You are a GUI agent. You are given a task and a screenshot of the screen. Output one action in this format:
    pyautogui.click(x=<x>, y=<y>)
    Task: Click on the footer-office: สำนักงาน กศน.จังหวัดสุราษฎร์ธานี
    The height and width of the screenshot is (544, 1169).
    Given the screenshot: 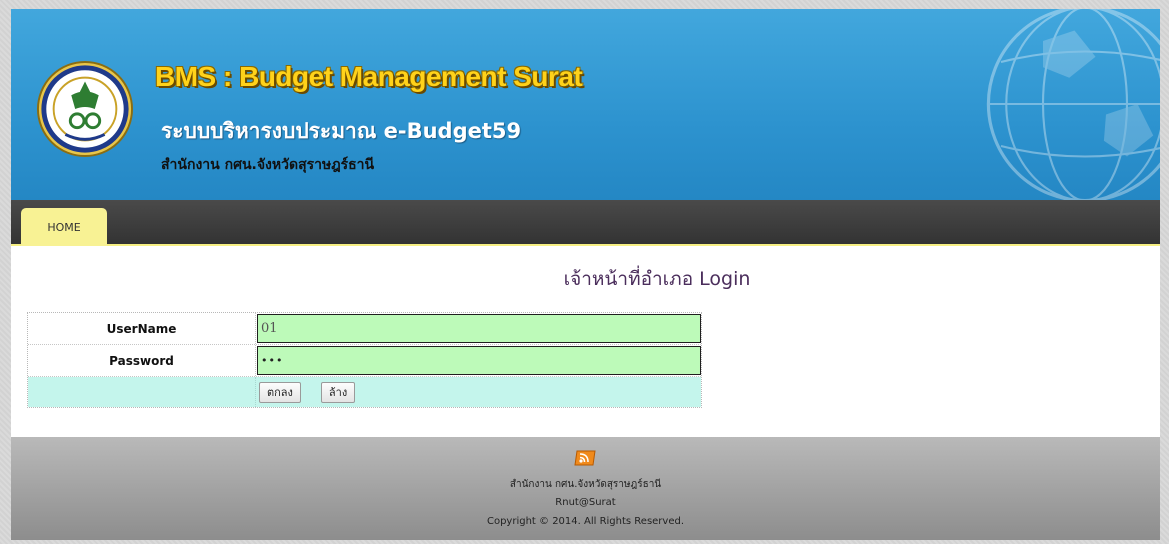 What is the action you would take?
    pyautogui.click(x=585, y=484)
    